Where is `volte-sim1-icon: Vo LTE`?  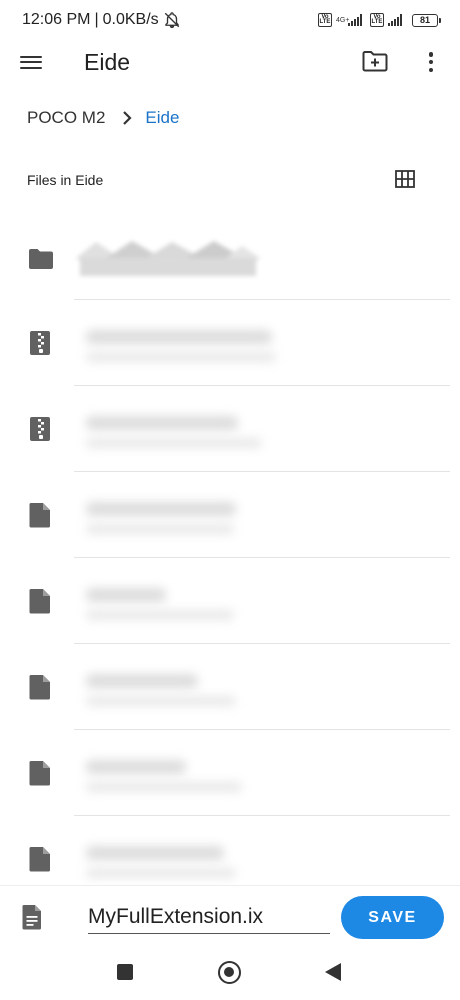 volte-sim1-icon: Vo LTE is located at coordinates (325, 20).